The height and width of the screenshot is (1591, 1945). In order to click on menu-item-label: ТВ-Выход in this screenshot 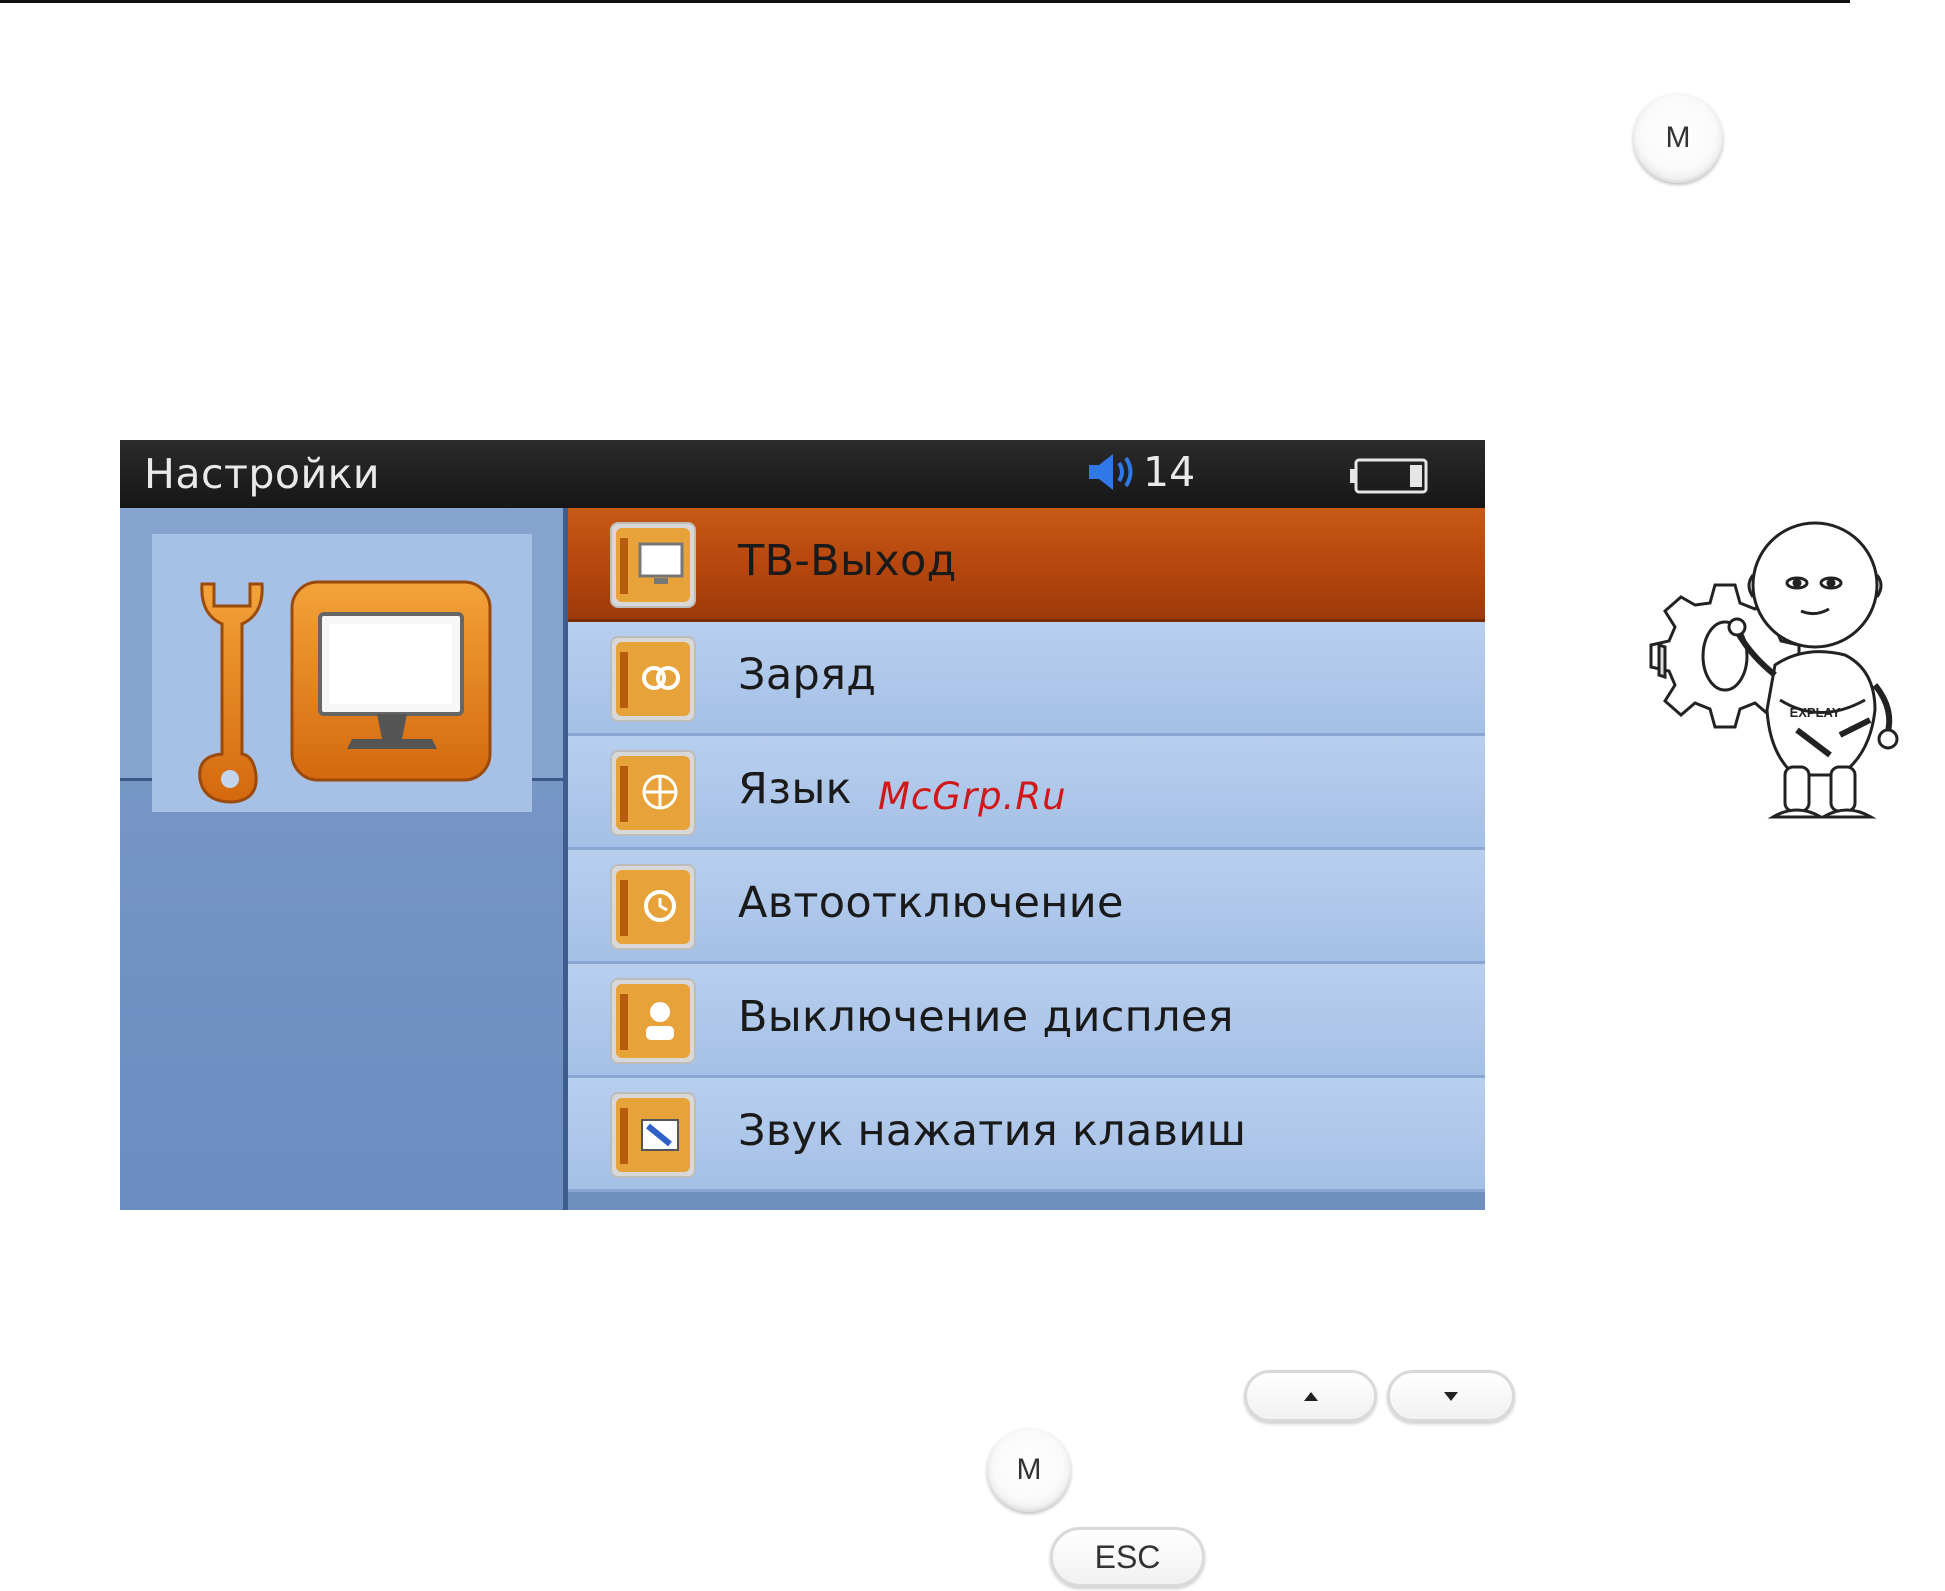, I will do `click(847, 561)`.